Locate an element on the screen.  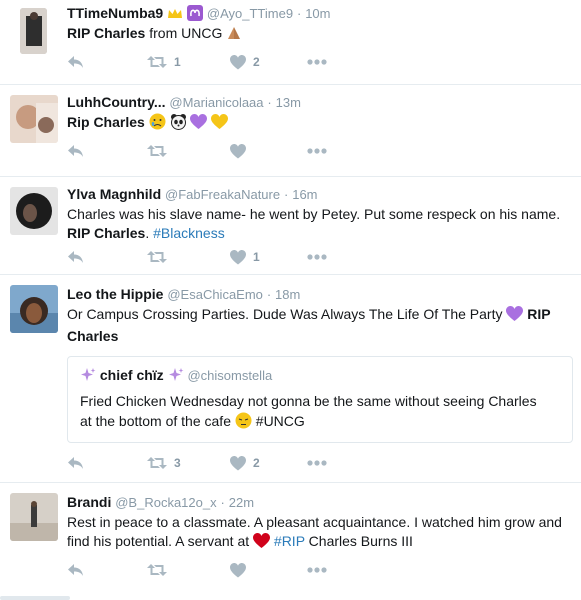
timestamp: 22m is located at coordinates (241, 502).